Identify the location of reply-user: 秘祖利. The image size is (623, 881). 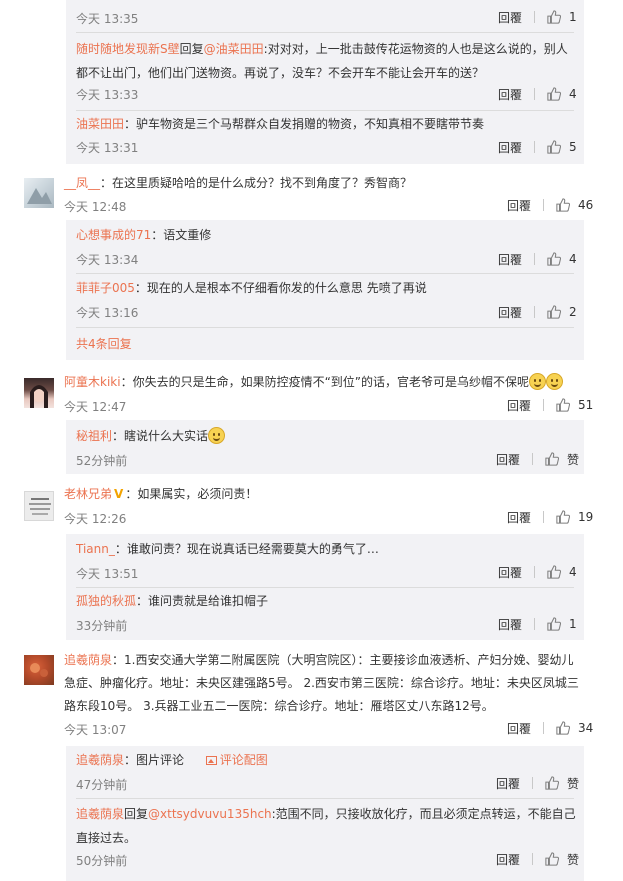
(94, 436).